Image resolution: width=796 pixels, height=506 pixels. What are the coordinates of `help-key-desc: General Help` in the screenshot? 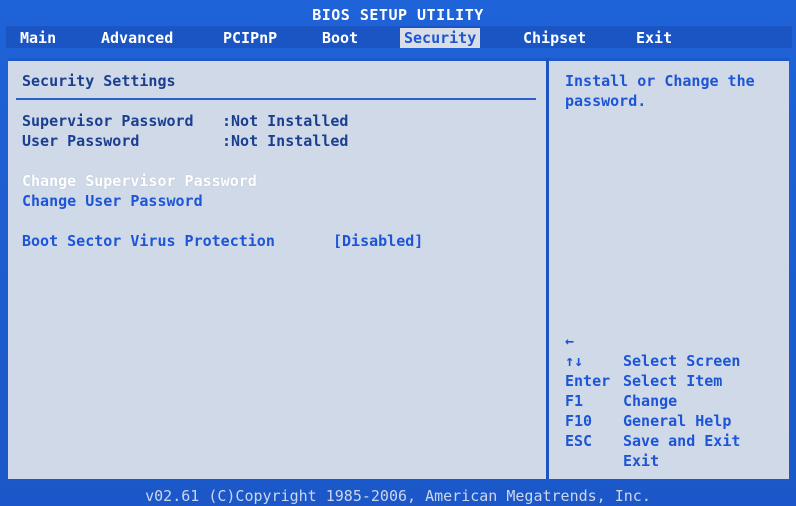 It's located at (677, 421).